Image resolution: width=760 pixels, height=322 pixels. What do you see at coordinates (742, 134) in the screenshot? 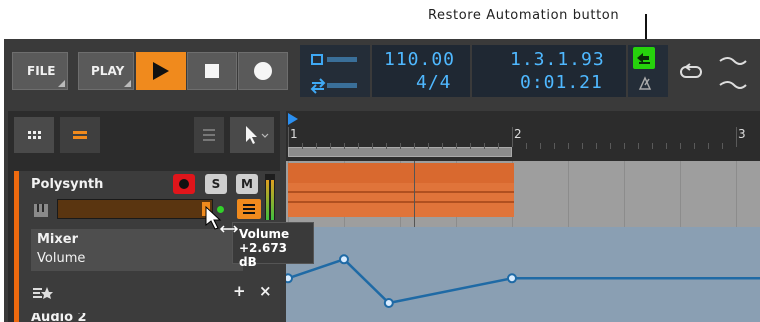
I see `bar-3-label: 3` at bounding box center [742, 134].